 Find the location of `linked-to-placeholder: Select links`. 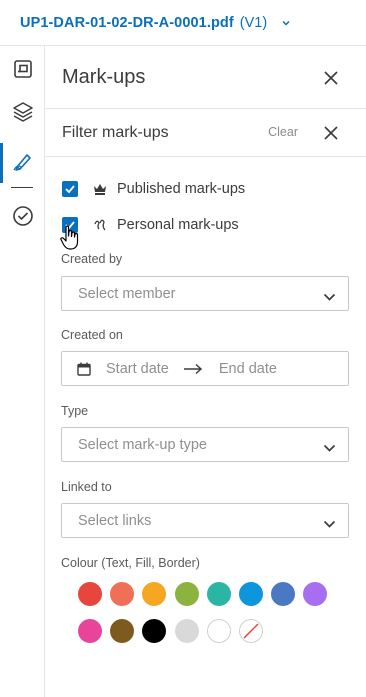

linked-to-placeholder: Select links is located at coordinates (115, 520).